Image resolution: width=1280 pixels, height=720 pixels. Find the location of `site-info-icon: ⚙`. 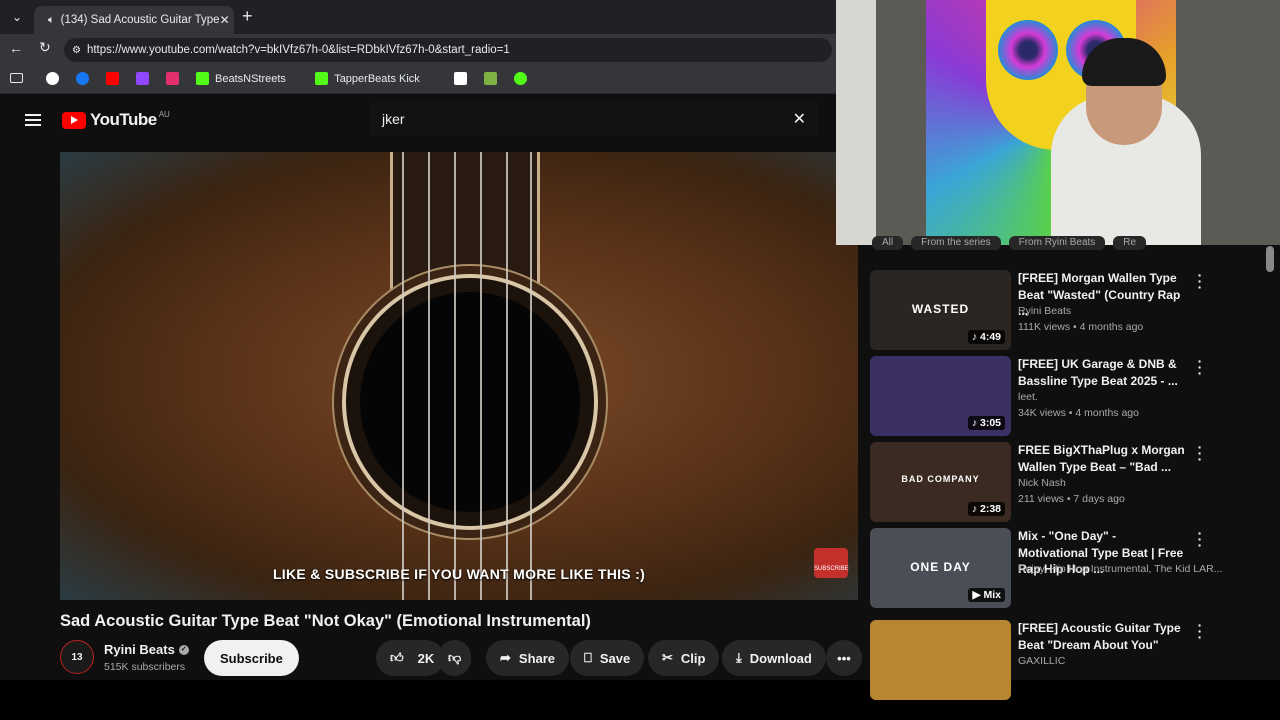

site-info-icon: ⚙ is located at coordinates (76, 50).